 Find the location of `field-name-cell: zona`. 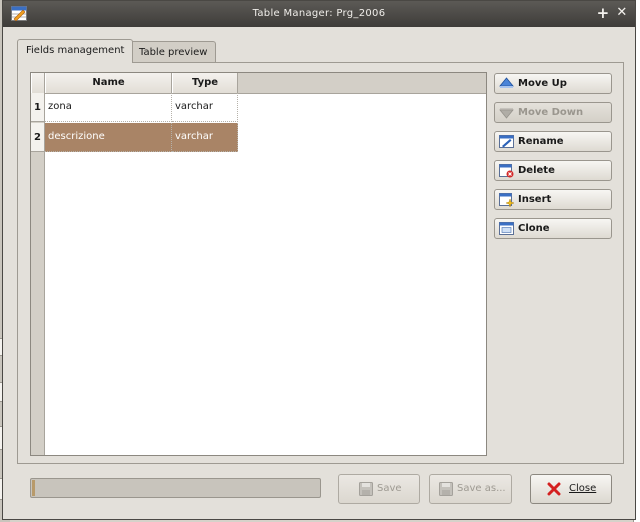

field-name-cell: zona is located at coordinates (108, 107).